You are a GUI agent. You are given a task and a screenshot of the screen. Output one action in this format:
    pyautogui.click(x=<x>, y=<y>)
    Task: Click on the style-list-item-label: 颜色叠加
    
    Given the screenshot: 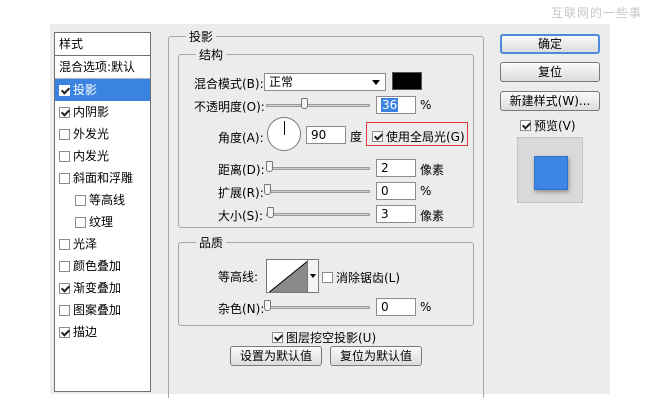 What is the action you would take?
    pyautogui.click(x=97, y=266)
    